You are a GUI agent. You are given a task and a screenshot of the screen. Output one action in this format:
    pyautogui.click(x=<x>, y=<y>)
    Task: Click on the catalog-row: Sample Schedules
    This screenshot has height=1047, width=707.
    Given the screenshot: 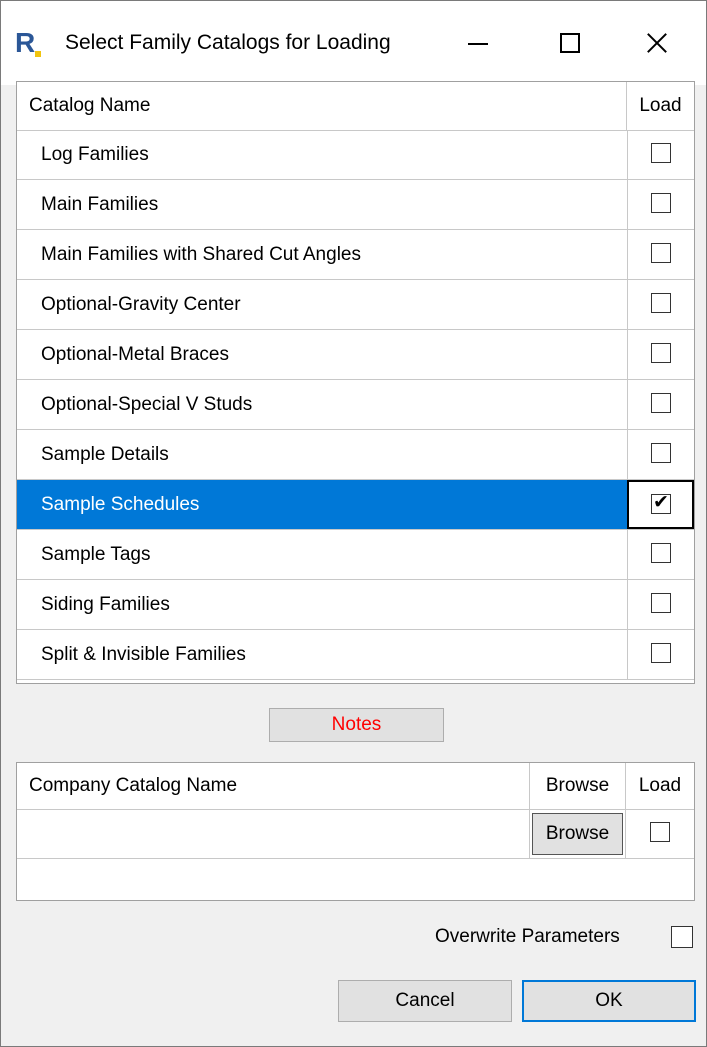 What is the action you would take?
    pyautogui.click(x=355, y=505)
    